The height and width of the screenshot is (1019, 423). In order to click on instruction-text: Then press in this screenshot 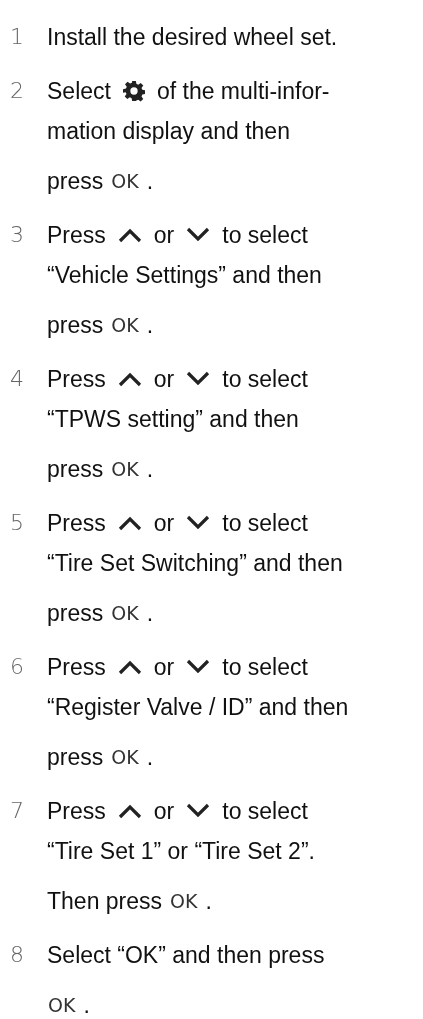, I will do `click(105, 901)`.